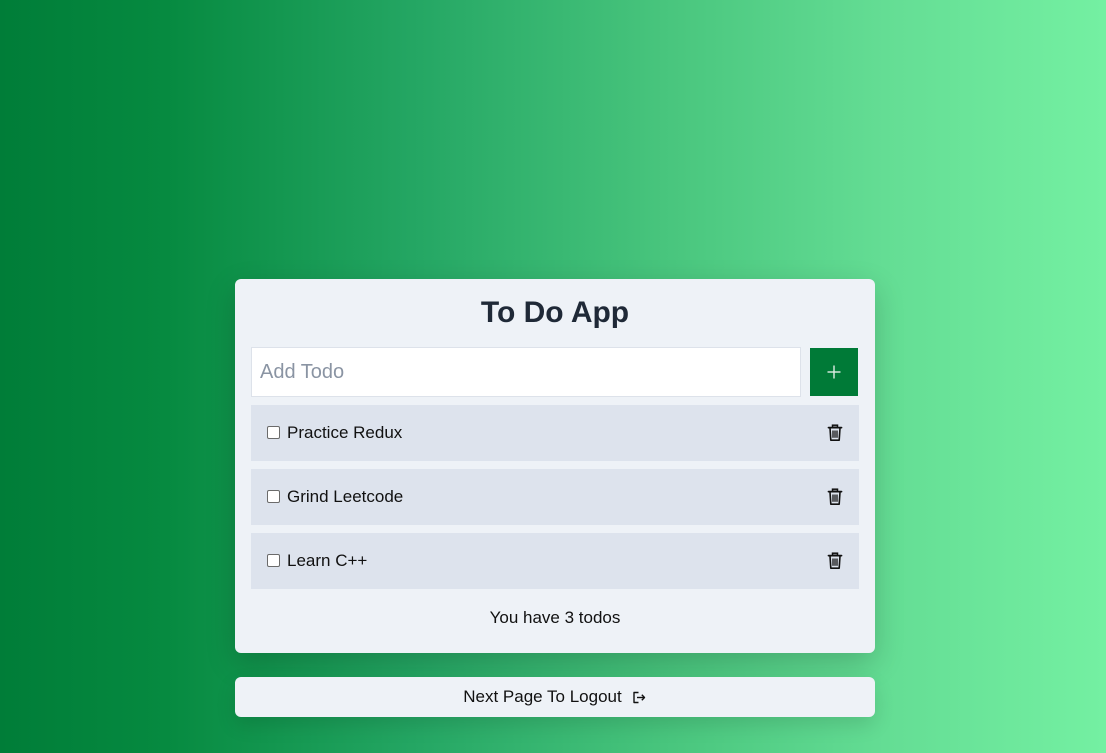 The width and height of the screenshot is (1106, 753). What do you see at coordinates (555, 433) in the screenshot?
I see `todo-item: Practice Redux` at bounding box center [555, 433].